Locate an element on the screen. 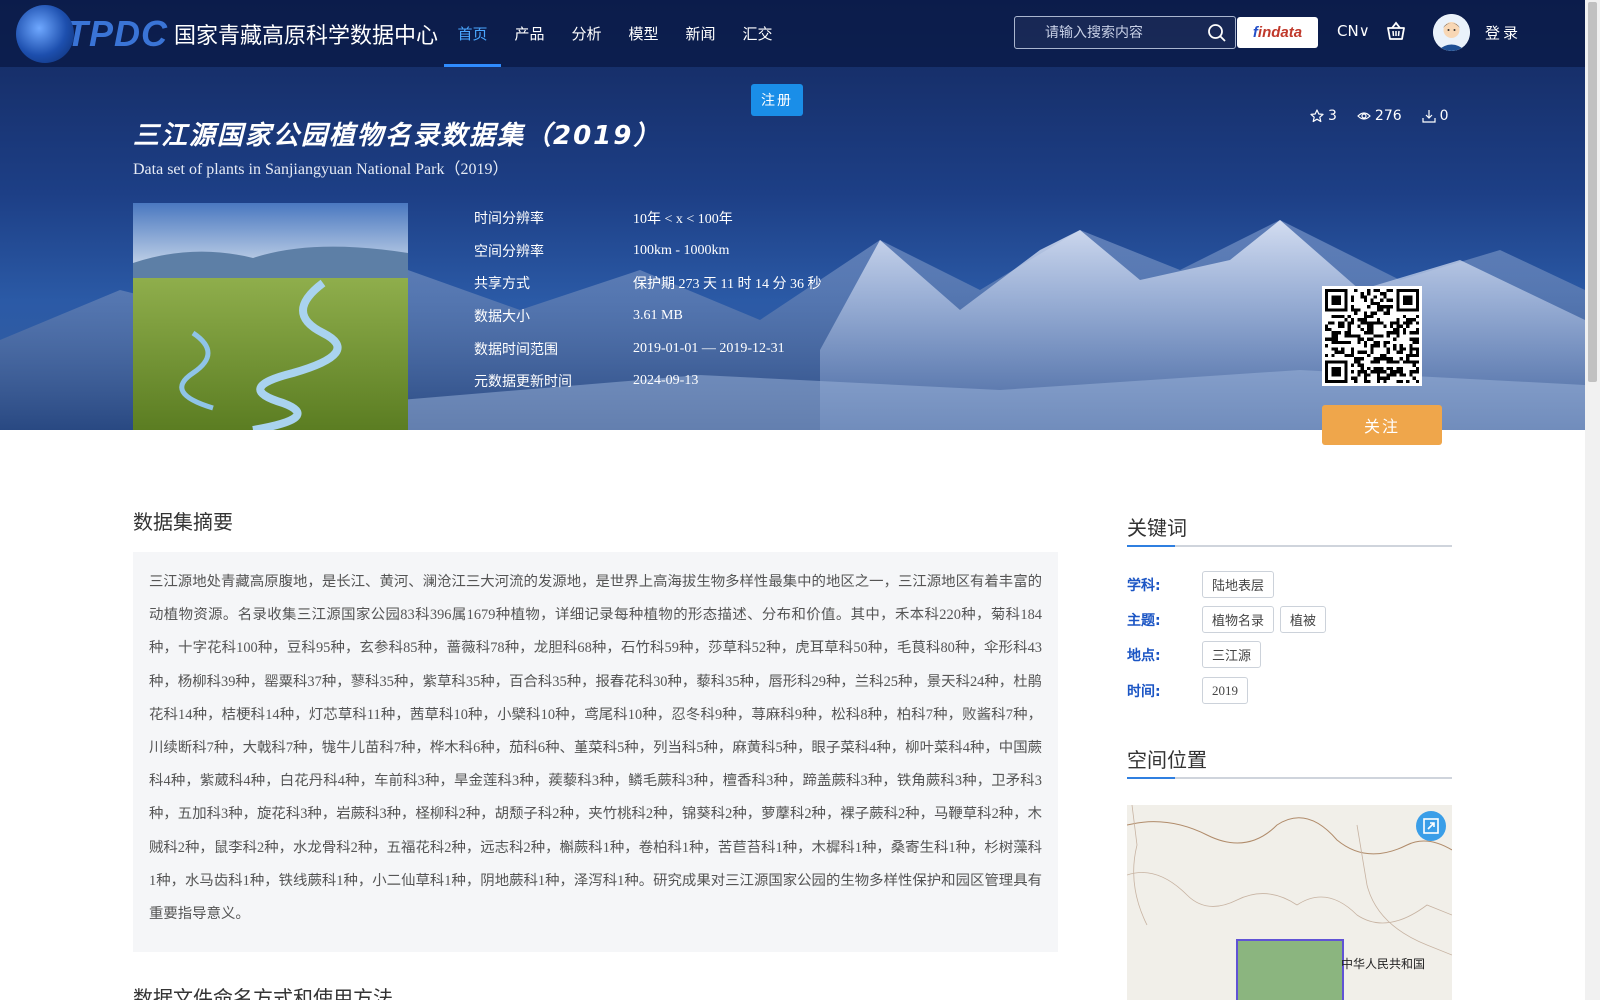 Image resolution: width=1600 pixels, height=1000 pixels. page-scrollbar is located at coordinates (1592, 500).